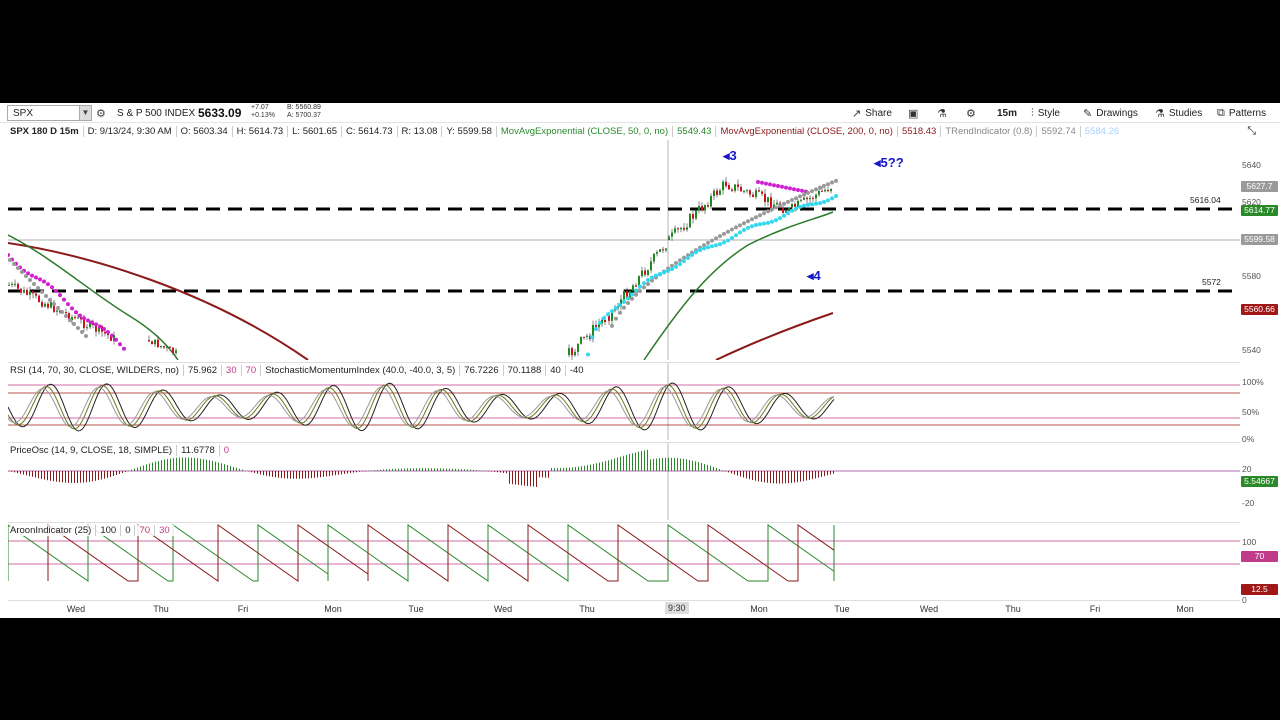 The width and height of the screenshot is (1280, 720). I want to click on time-label: Mon, so click(759, 609).